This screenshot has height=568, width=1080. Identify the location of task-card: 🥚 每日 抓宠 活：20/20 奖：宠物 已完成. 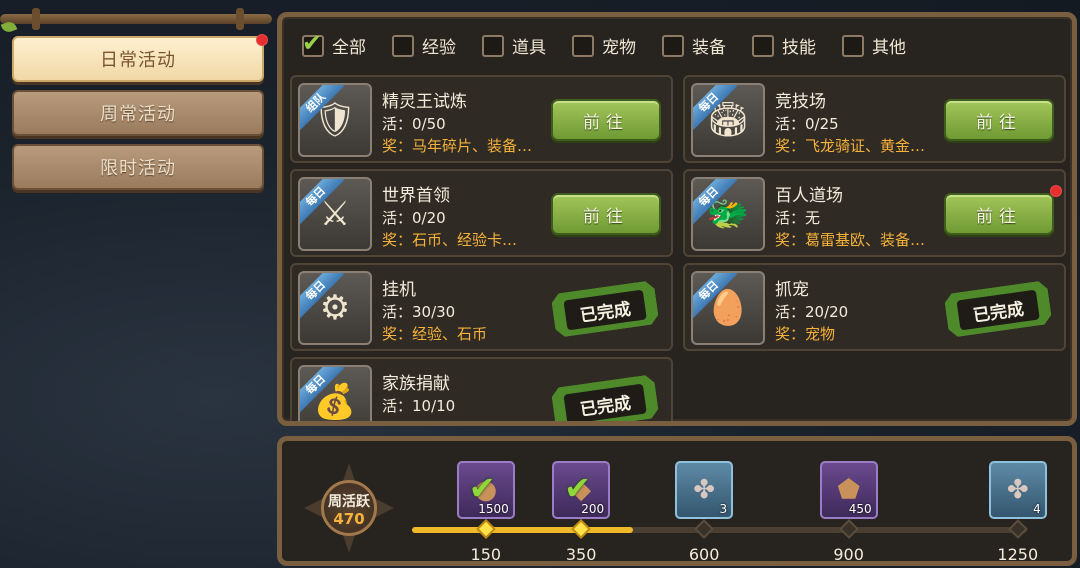
(874, 307).